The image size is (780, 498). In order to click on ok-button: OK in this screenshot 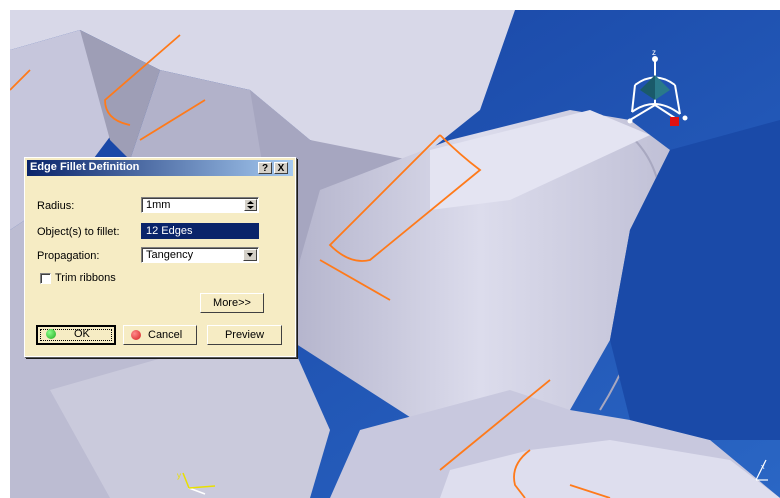, I will do `click(76, 335)`.